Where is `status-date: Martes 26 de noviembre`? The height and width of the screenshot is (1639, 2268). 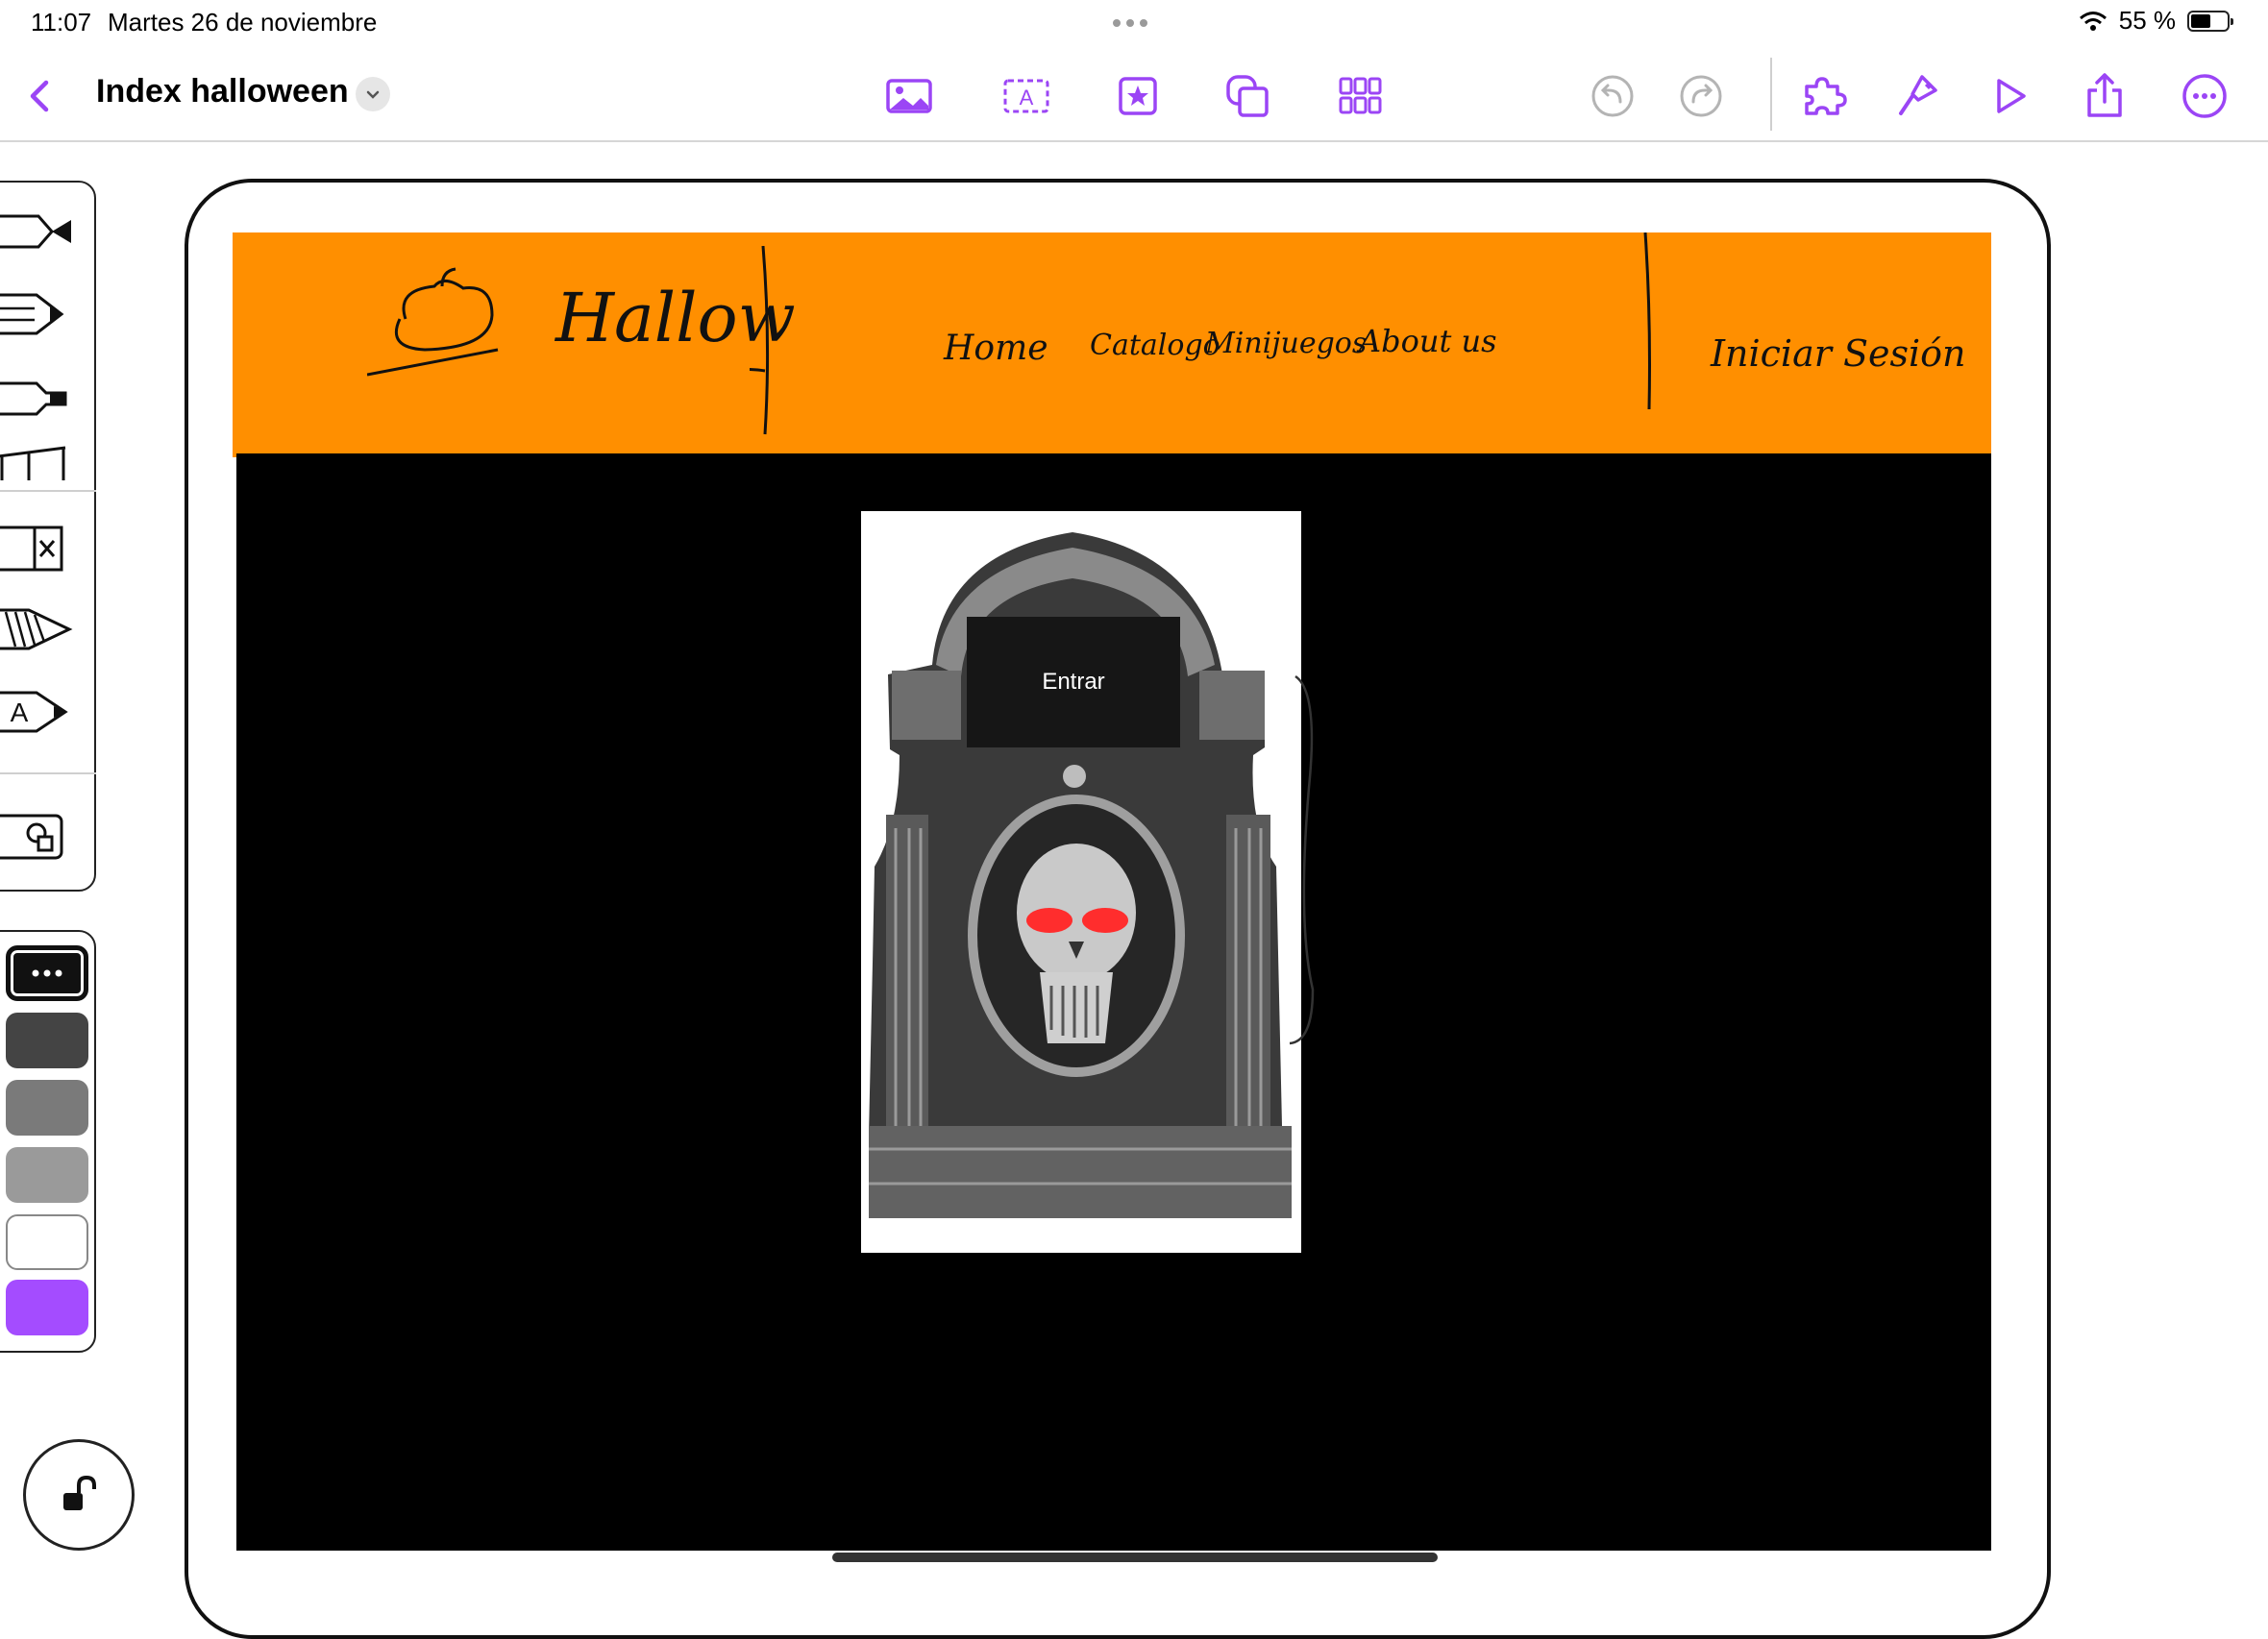 status-date: Martes 26 de noviembre is located at coordinates (243, 22).